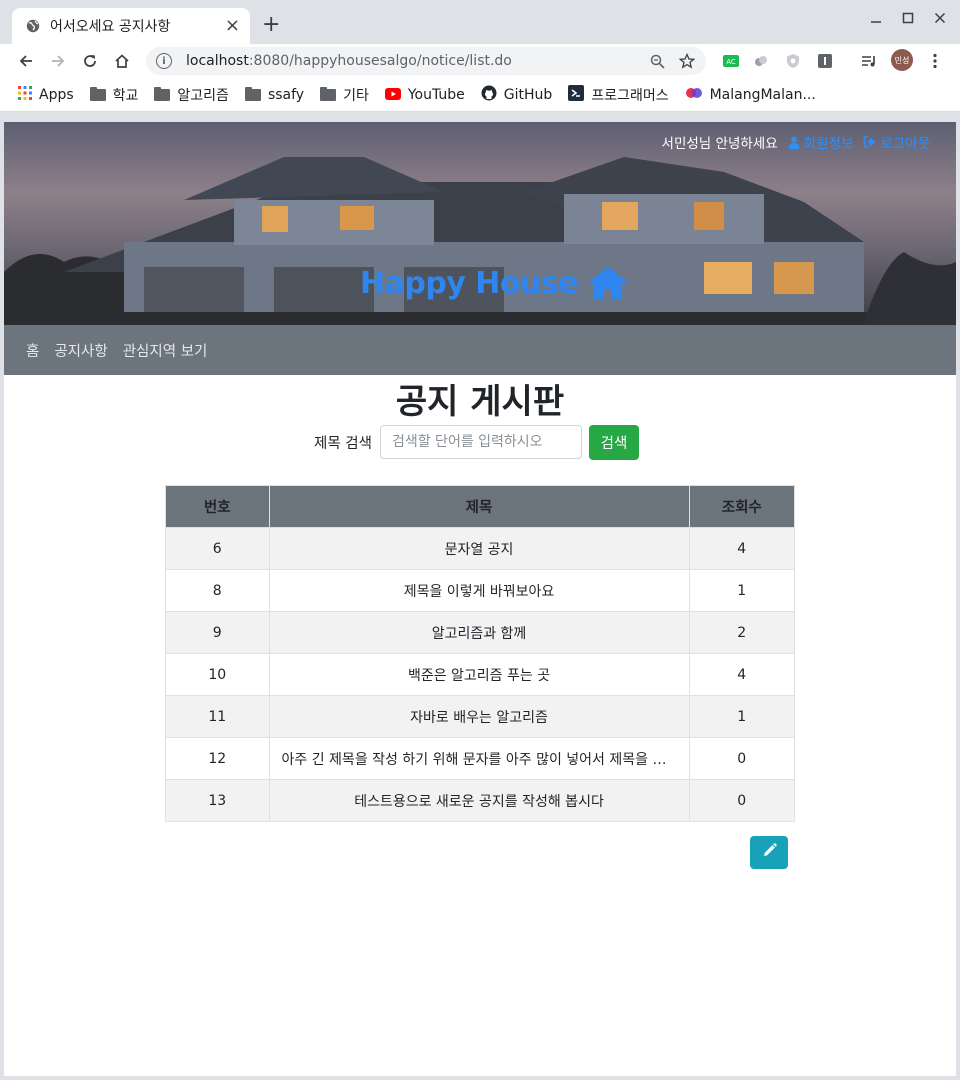 Image resolution: width=960 pixels, height=1080 pixels. I want to click on search-row: 제목 검색 검색, so click(476, 442).